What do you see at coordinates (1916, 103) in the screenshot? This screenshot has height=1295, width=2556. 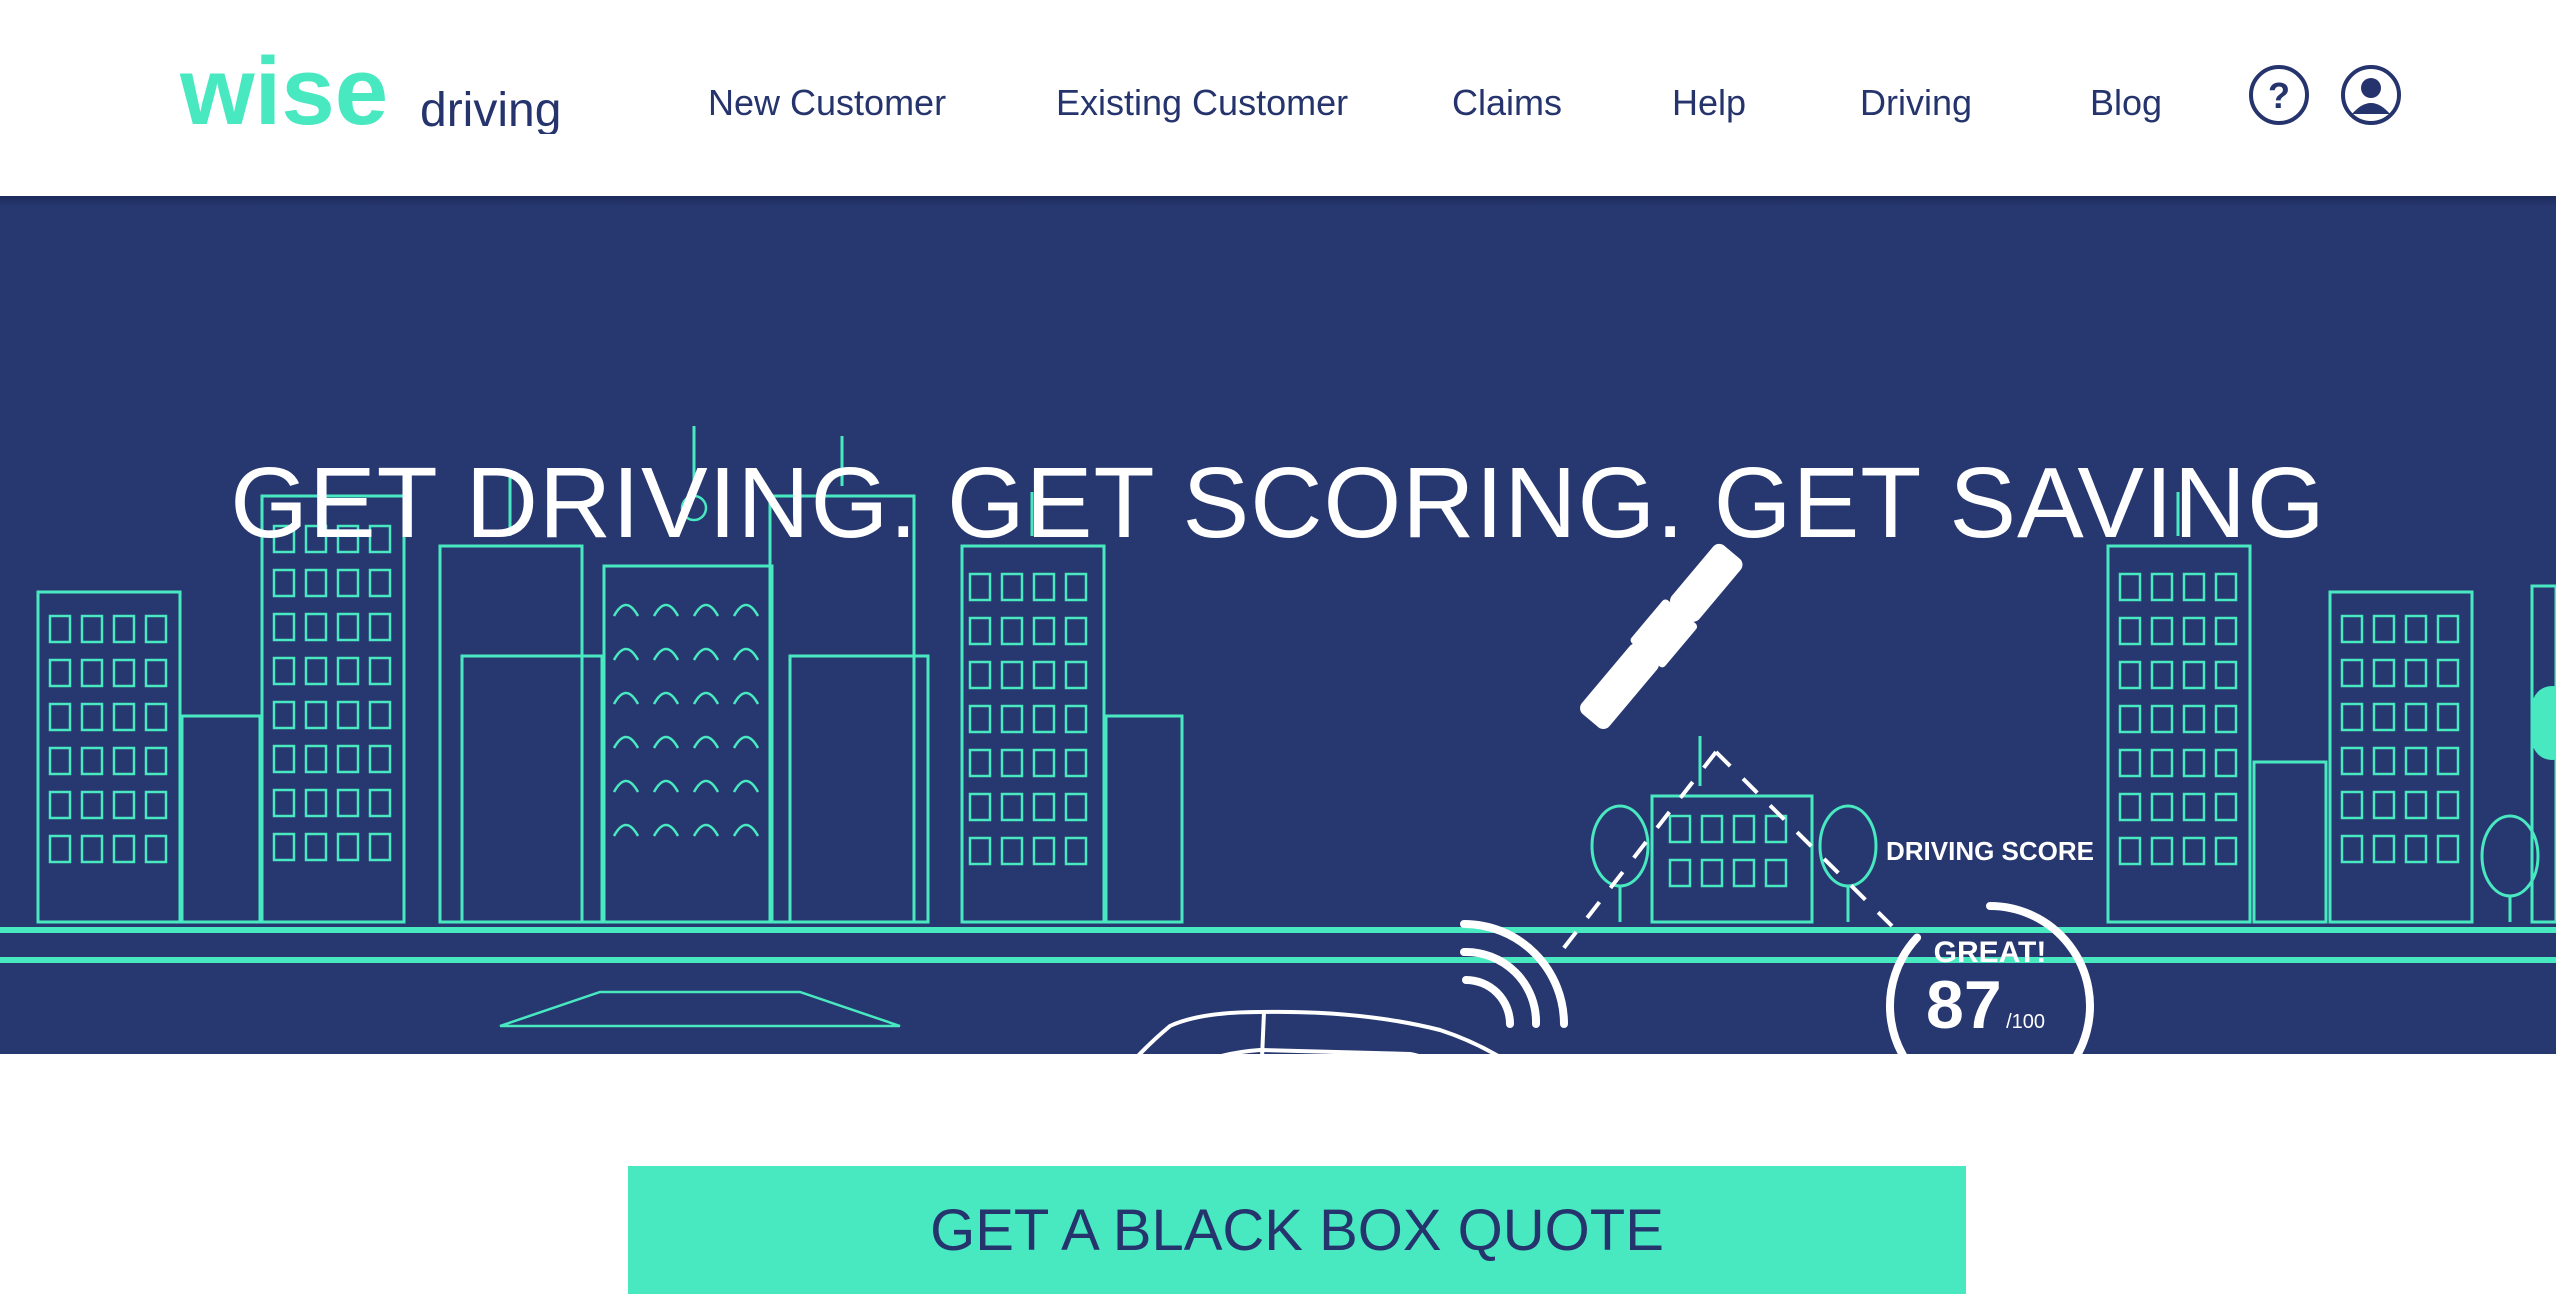 I see `nav-driving: Driving` at bounding box center [1916, 103].